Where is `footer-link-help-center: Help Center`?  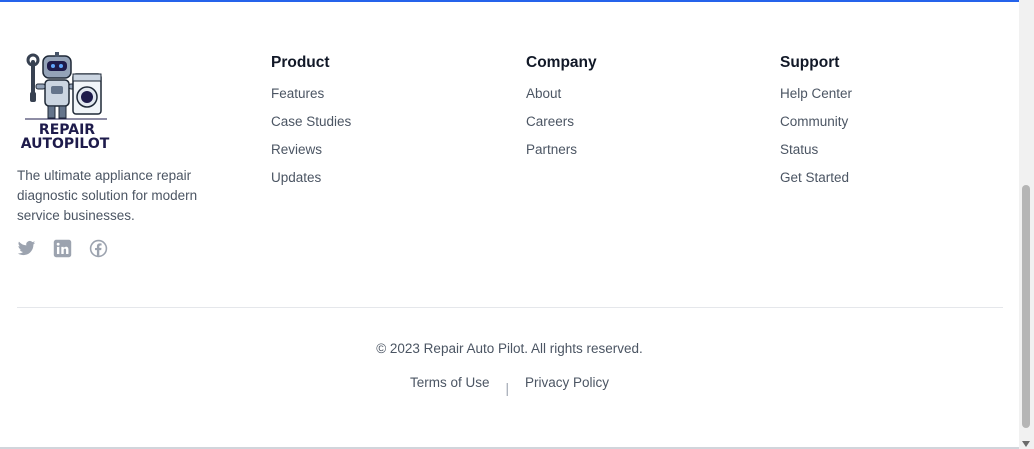 footer-link-help-center: Help Center is located at coordinates (816, 94).